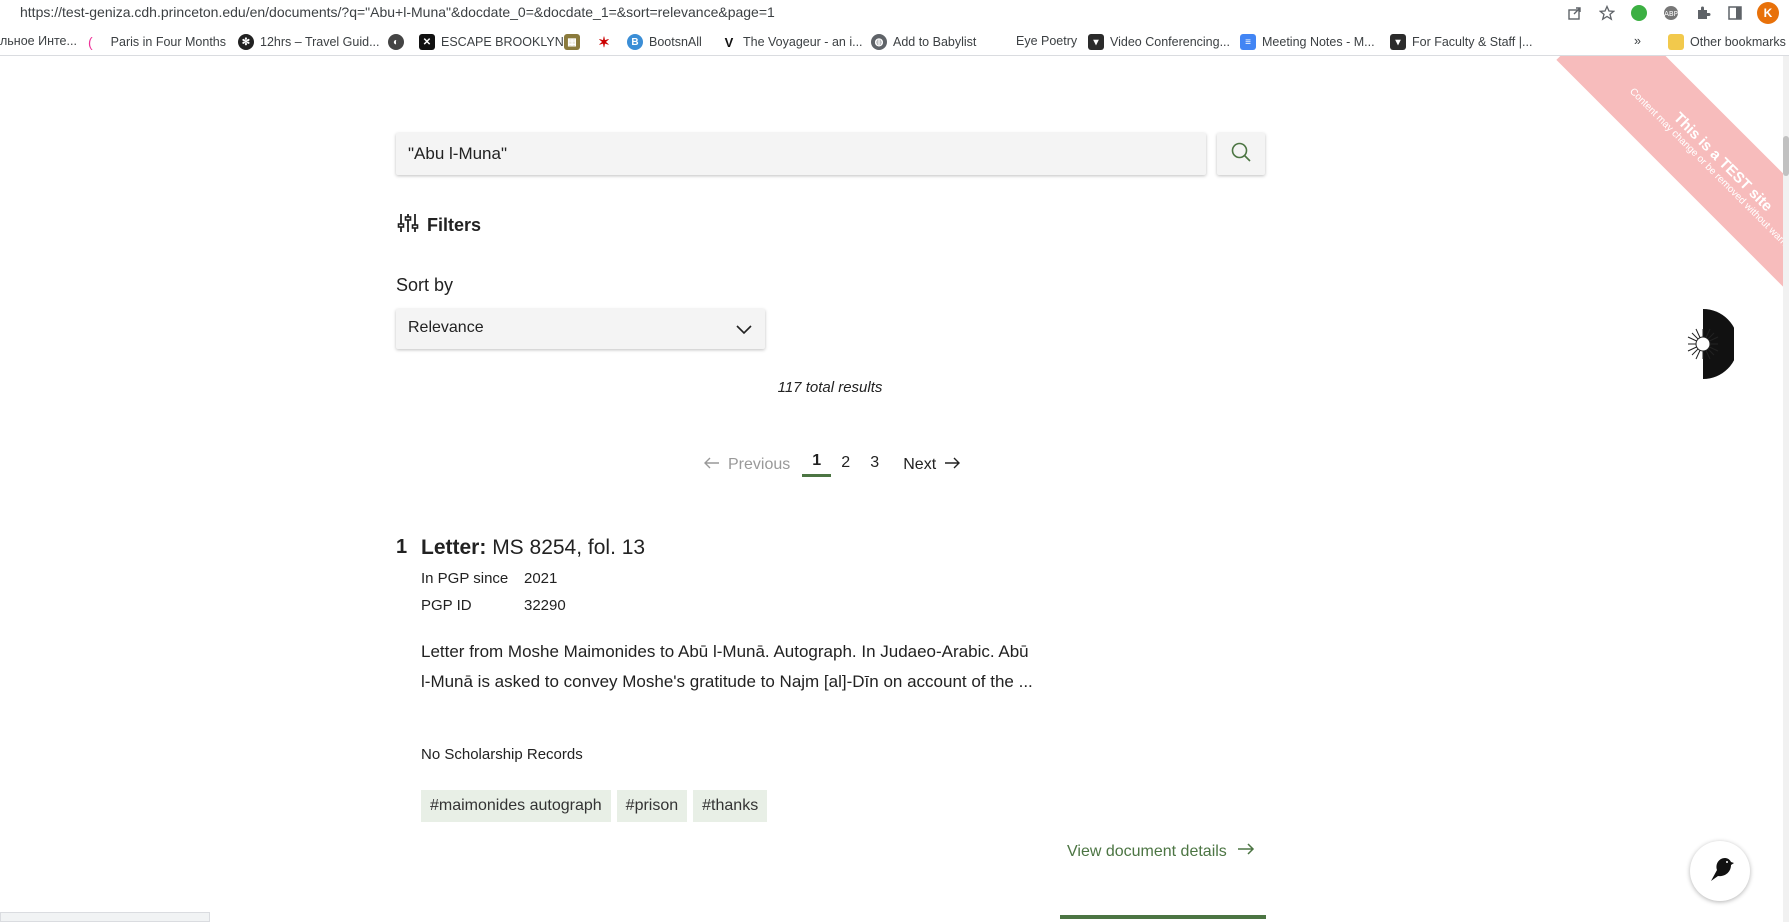 This screenshot has height=922, width=1789. I want to click on result-shelfmark: MS 8254, fol. 13, so click(569, 547).